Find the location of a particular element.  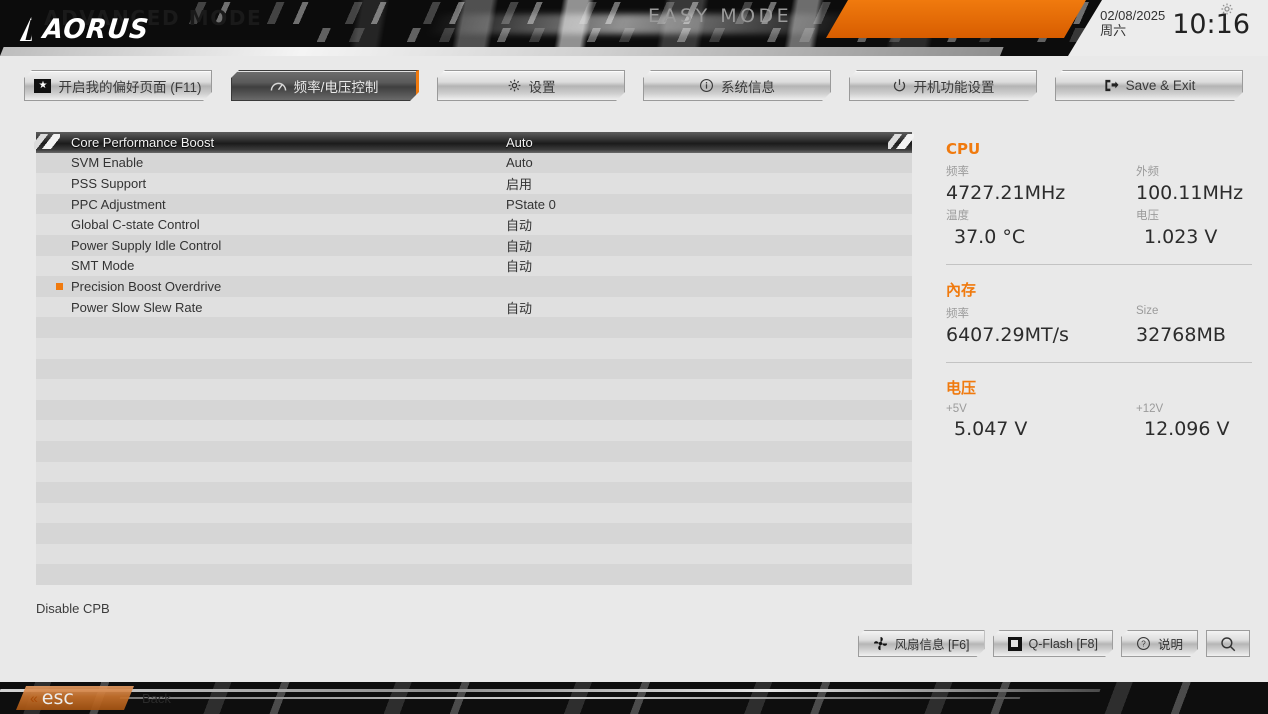

tab-settings-label: 设置 is located at coordinates (542, 87).